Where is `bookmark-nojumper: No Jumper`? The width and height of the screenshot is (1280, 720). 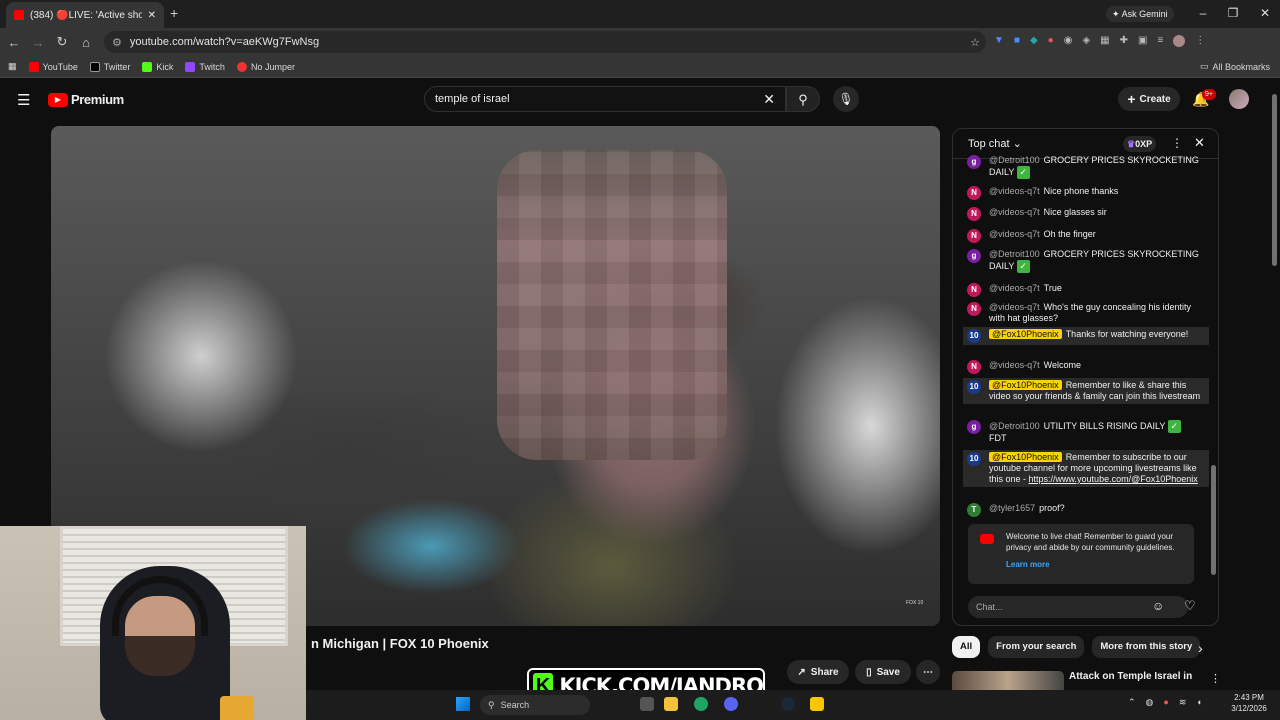 bookmark-nojumper: No Jumper is located at coordinates (265, 66).